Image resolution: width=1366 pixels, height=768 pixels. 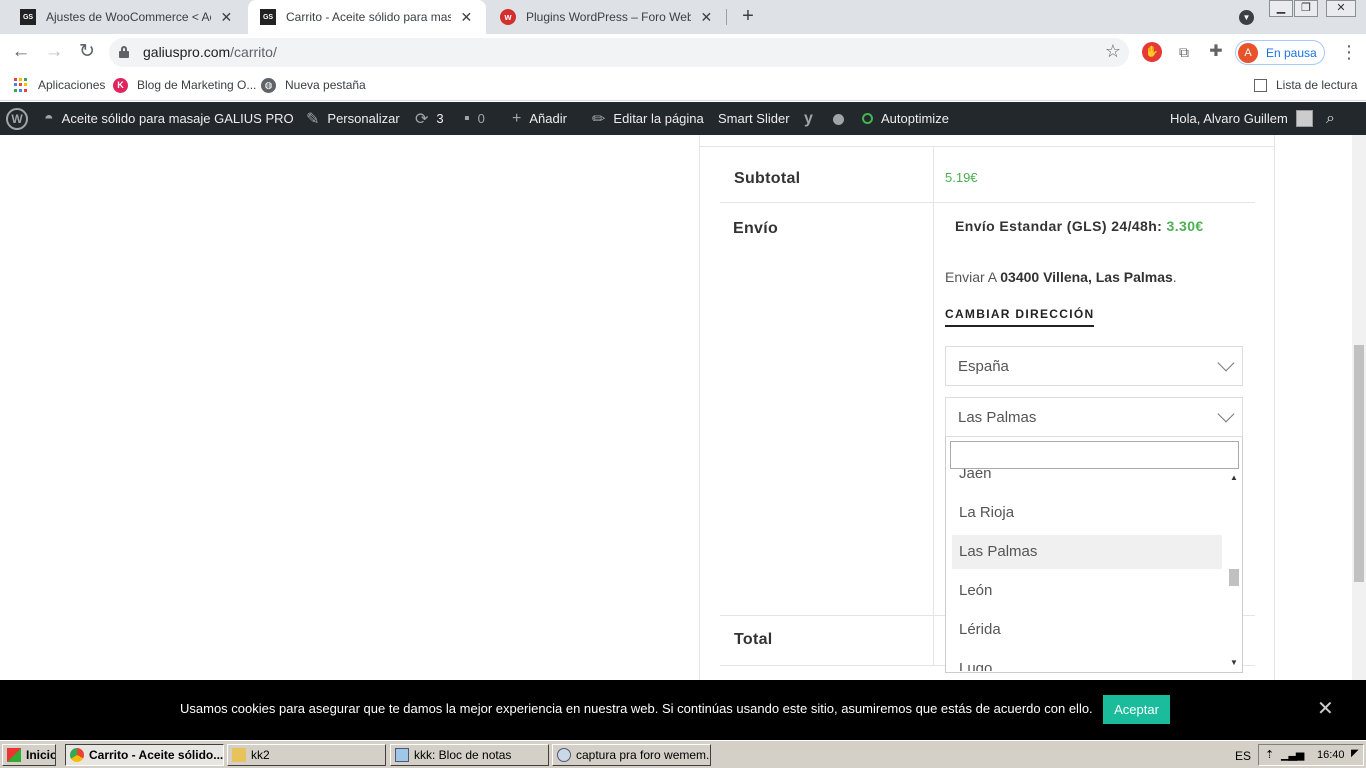 I want to click on accept-cookies-button: Aceptar, so click(x=1136, y=709).